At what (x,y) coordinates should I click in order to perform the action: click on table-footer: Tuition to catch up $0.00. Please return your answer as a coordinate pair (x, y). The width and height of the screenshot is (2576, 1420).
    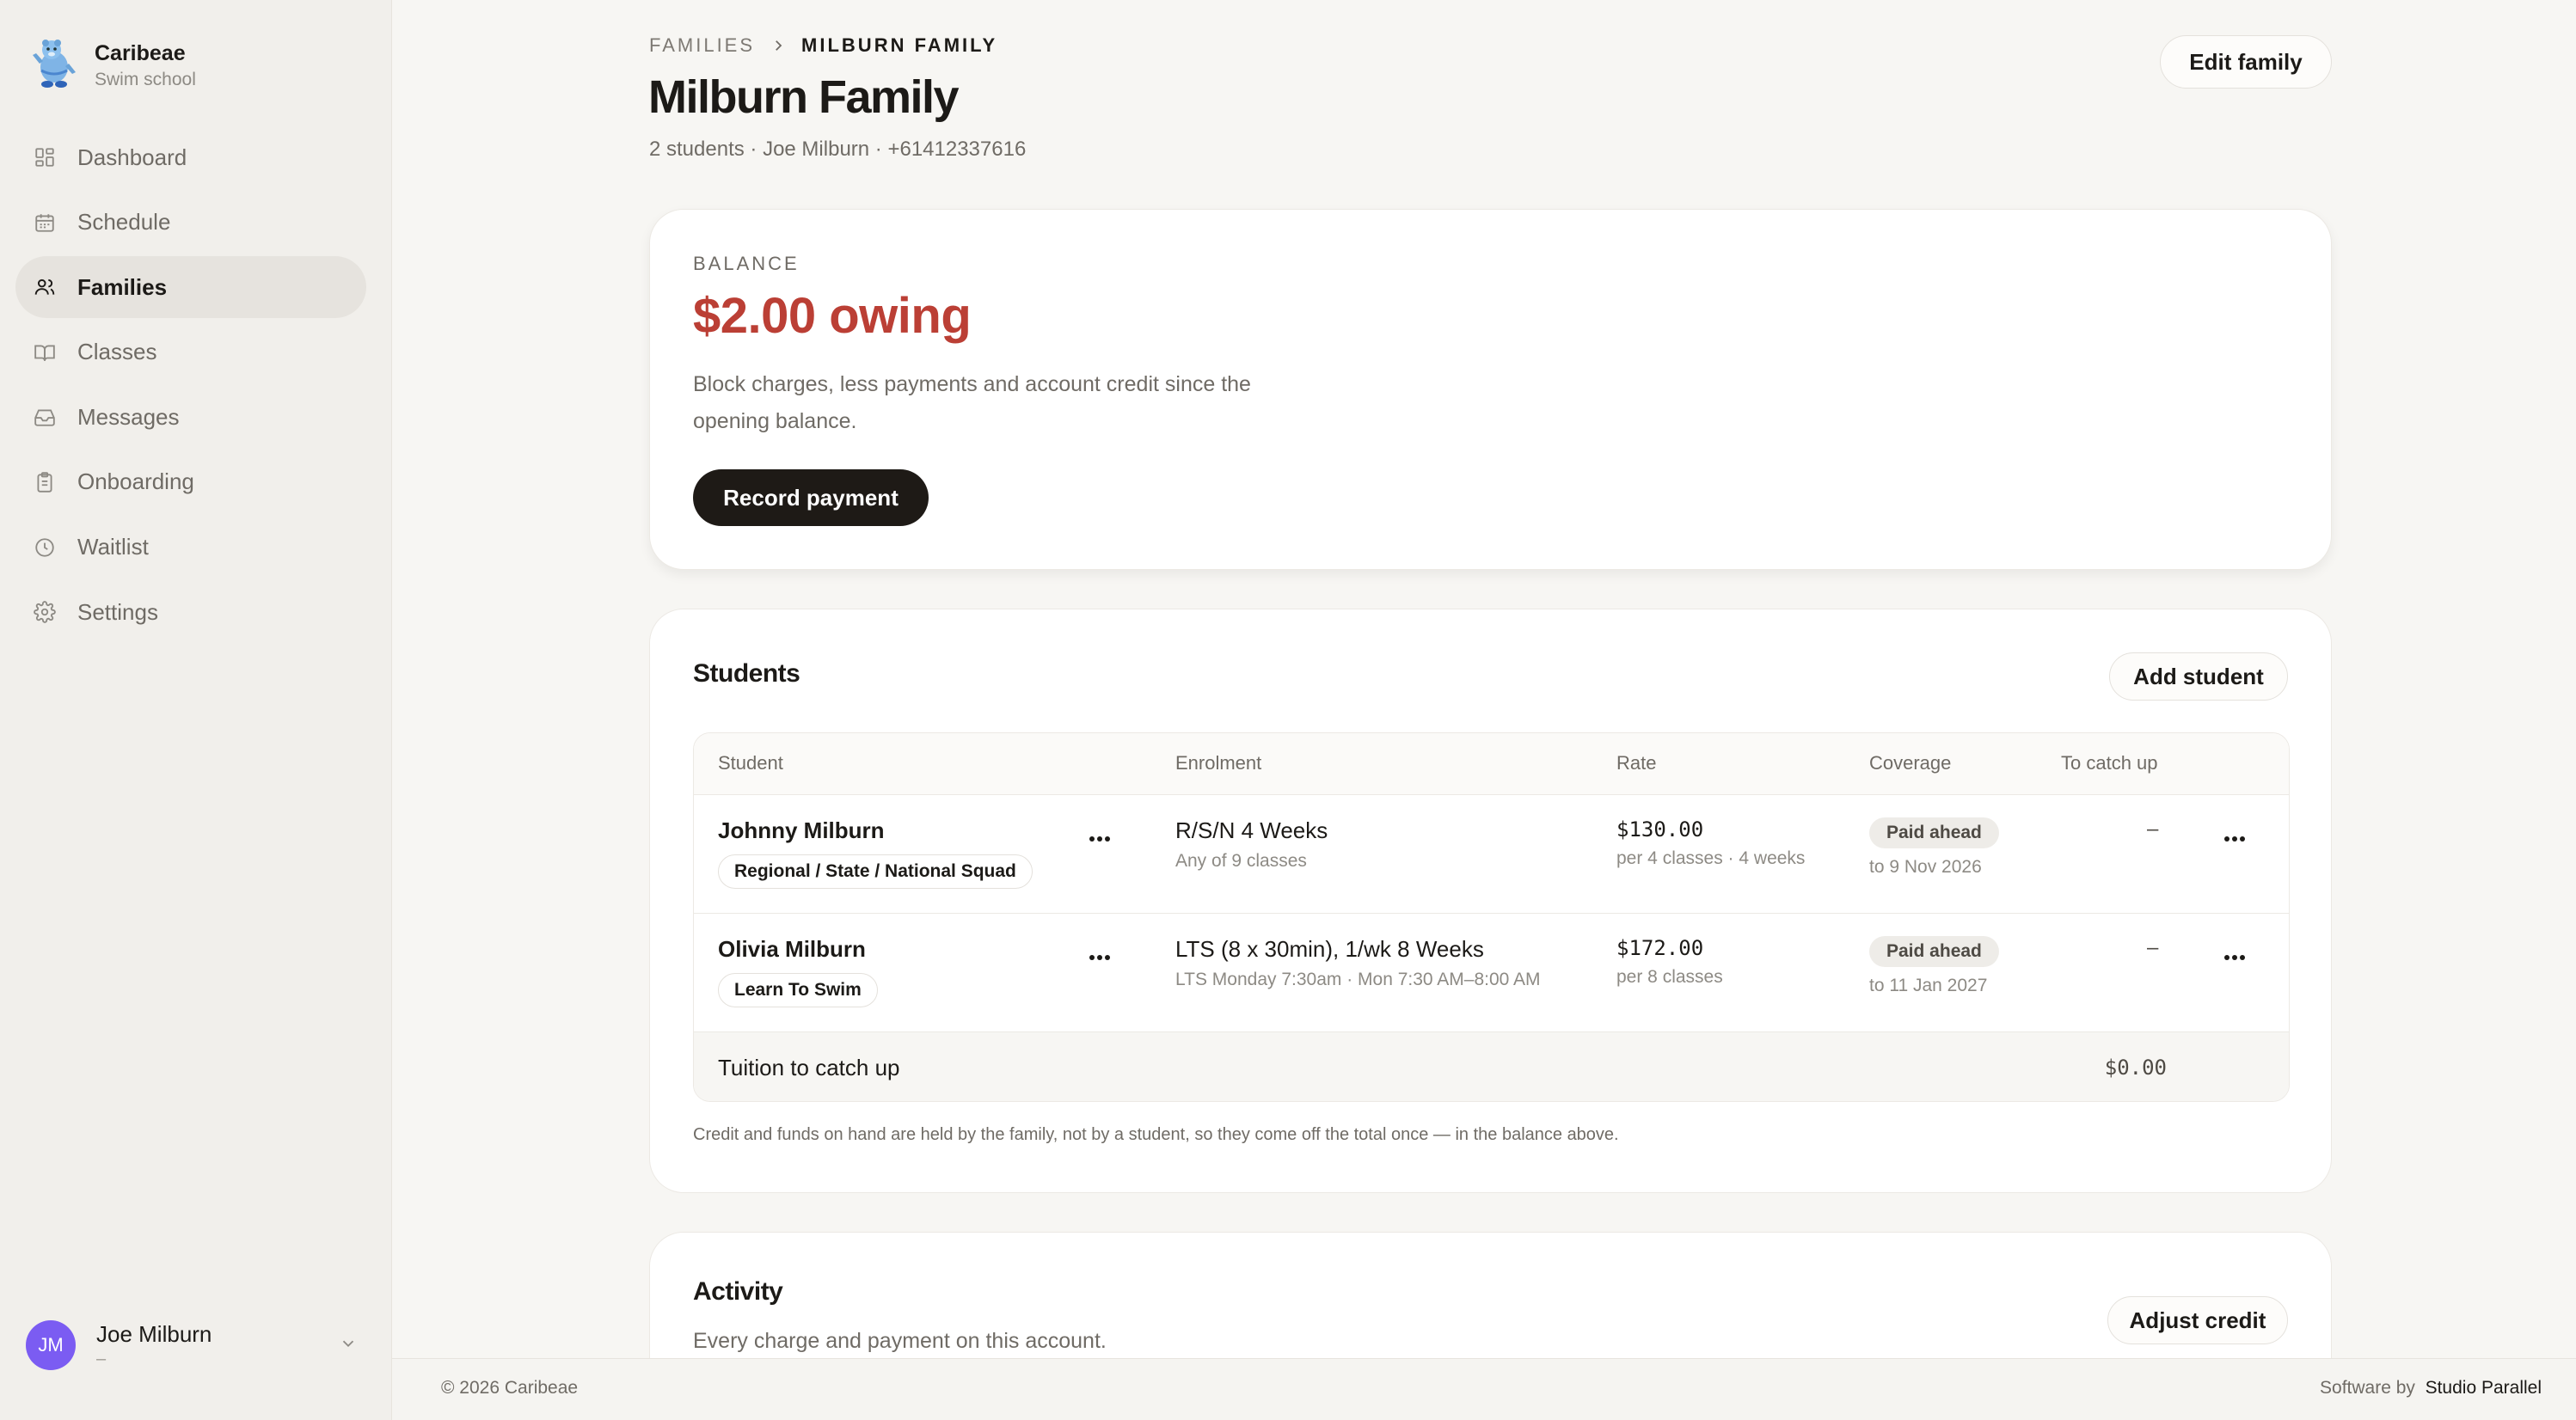
    Looking at the image, I should click on (1491, 1066).